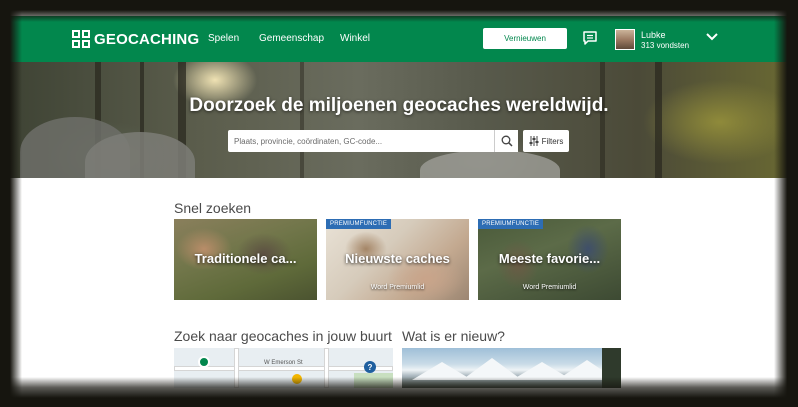 This screenshot has width=798, height=407. What do you see at coordinates (453, 336) in the screenshot?
I see `news-title: Wat is er nieuw?` at bounding box center [453, 336].